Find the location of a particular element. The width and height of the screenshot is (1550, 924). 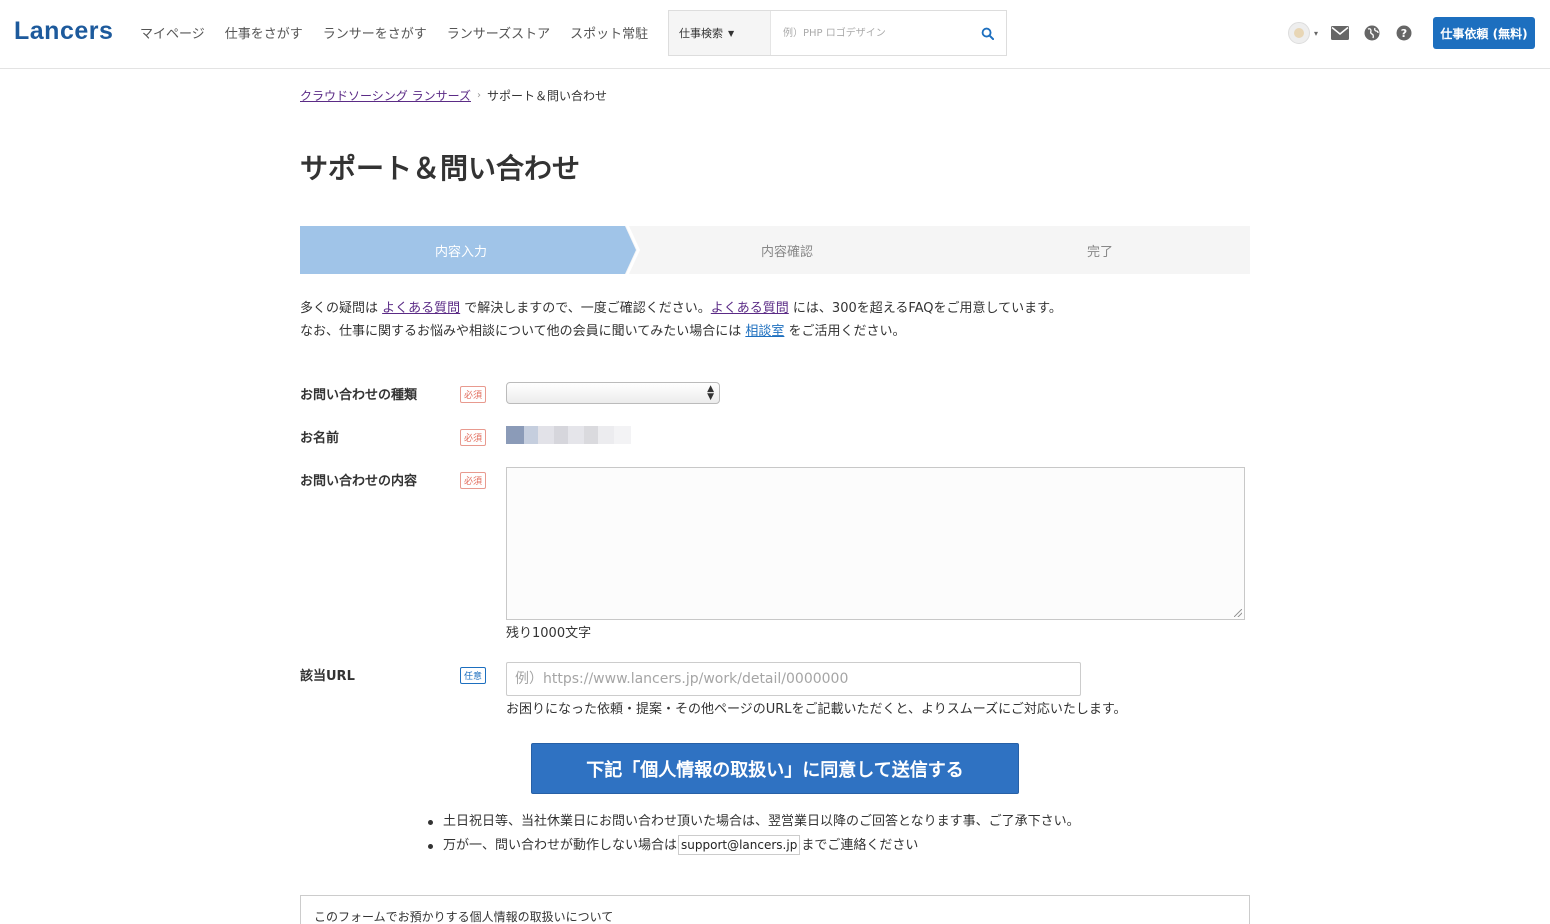

breadcrumb-home: クラウドソーシング ランサーズ is located at coordinates (385, 95).